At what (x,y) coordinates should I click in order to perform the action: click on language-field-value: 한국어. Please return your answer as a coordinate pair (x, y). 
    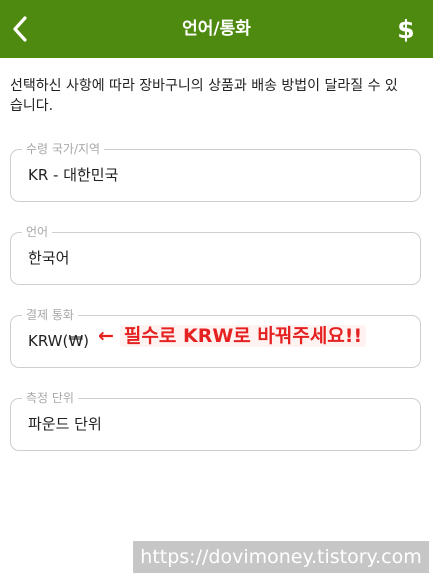
    Looking at the image, I should click on (49, 258).